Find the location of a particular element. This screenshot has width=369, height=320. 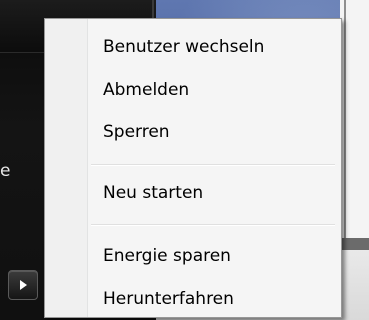

truncated-menu-text: e is located at coordinates (5, 171).